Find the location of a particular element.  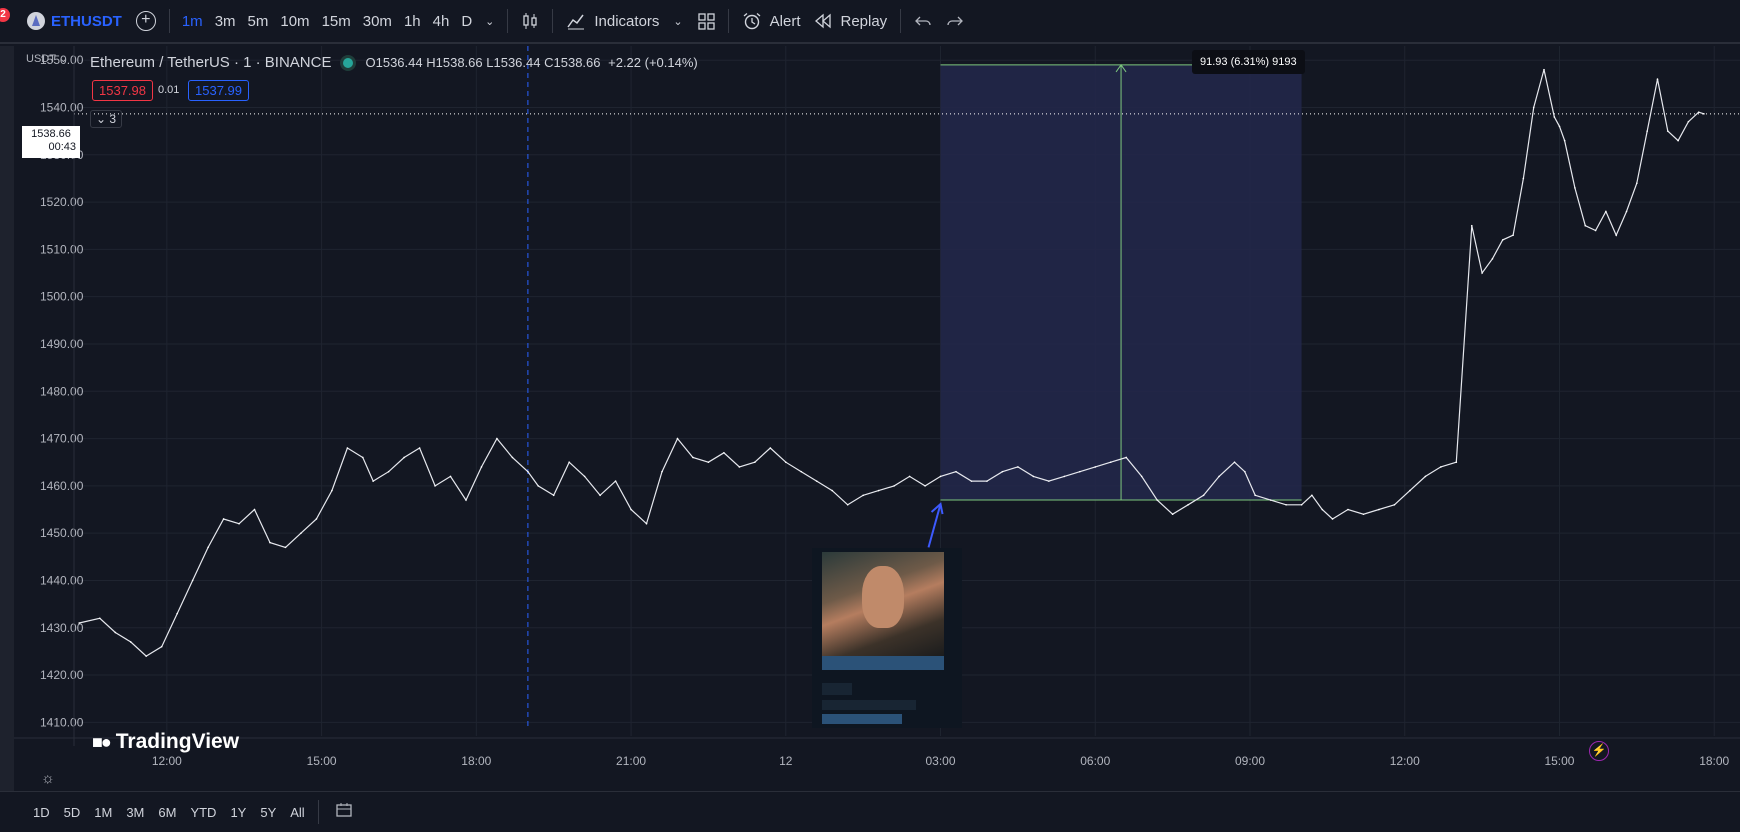

x-tick-label: 21:00 is located at coordinates (631, 761).